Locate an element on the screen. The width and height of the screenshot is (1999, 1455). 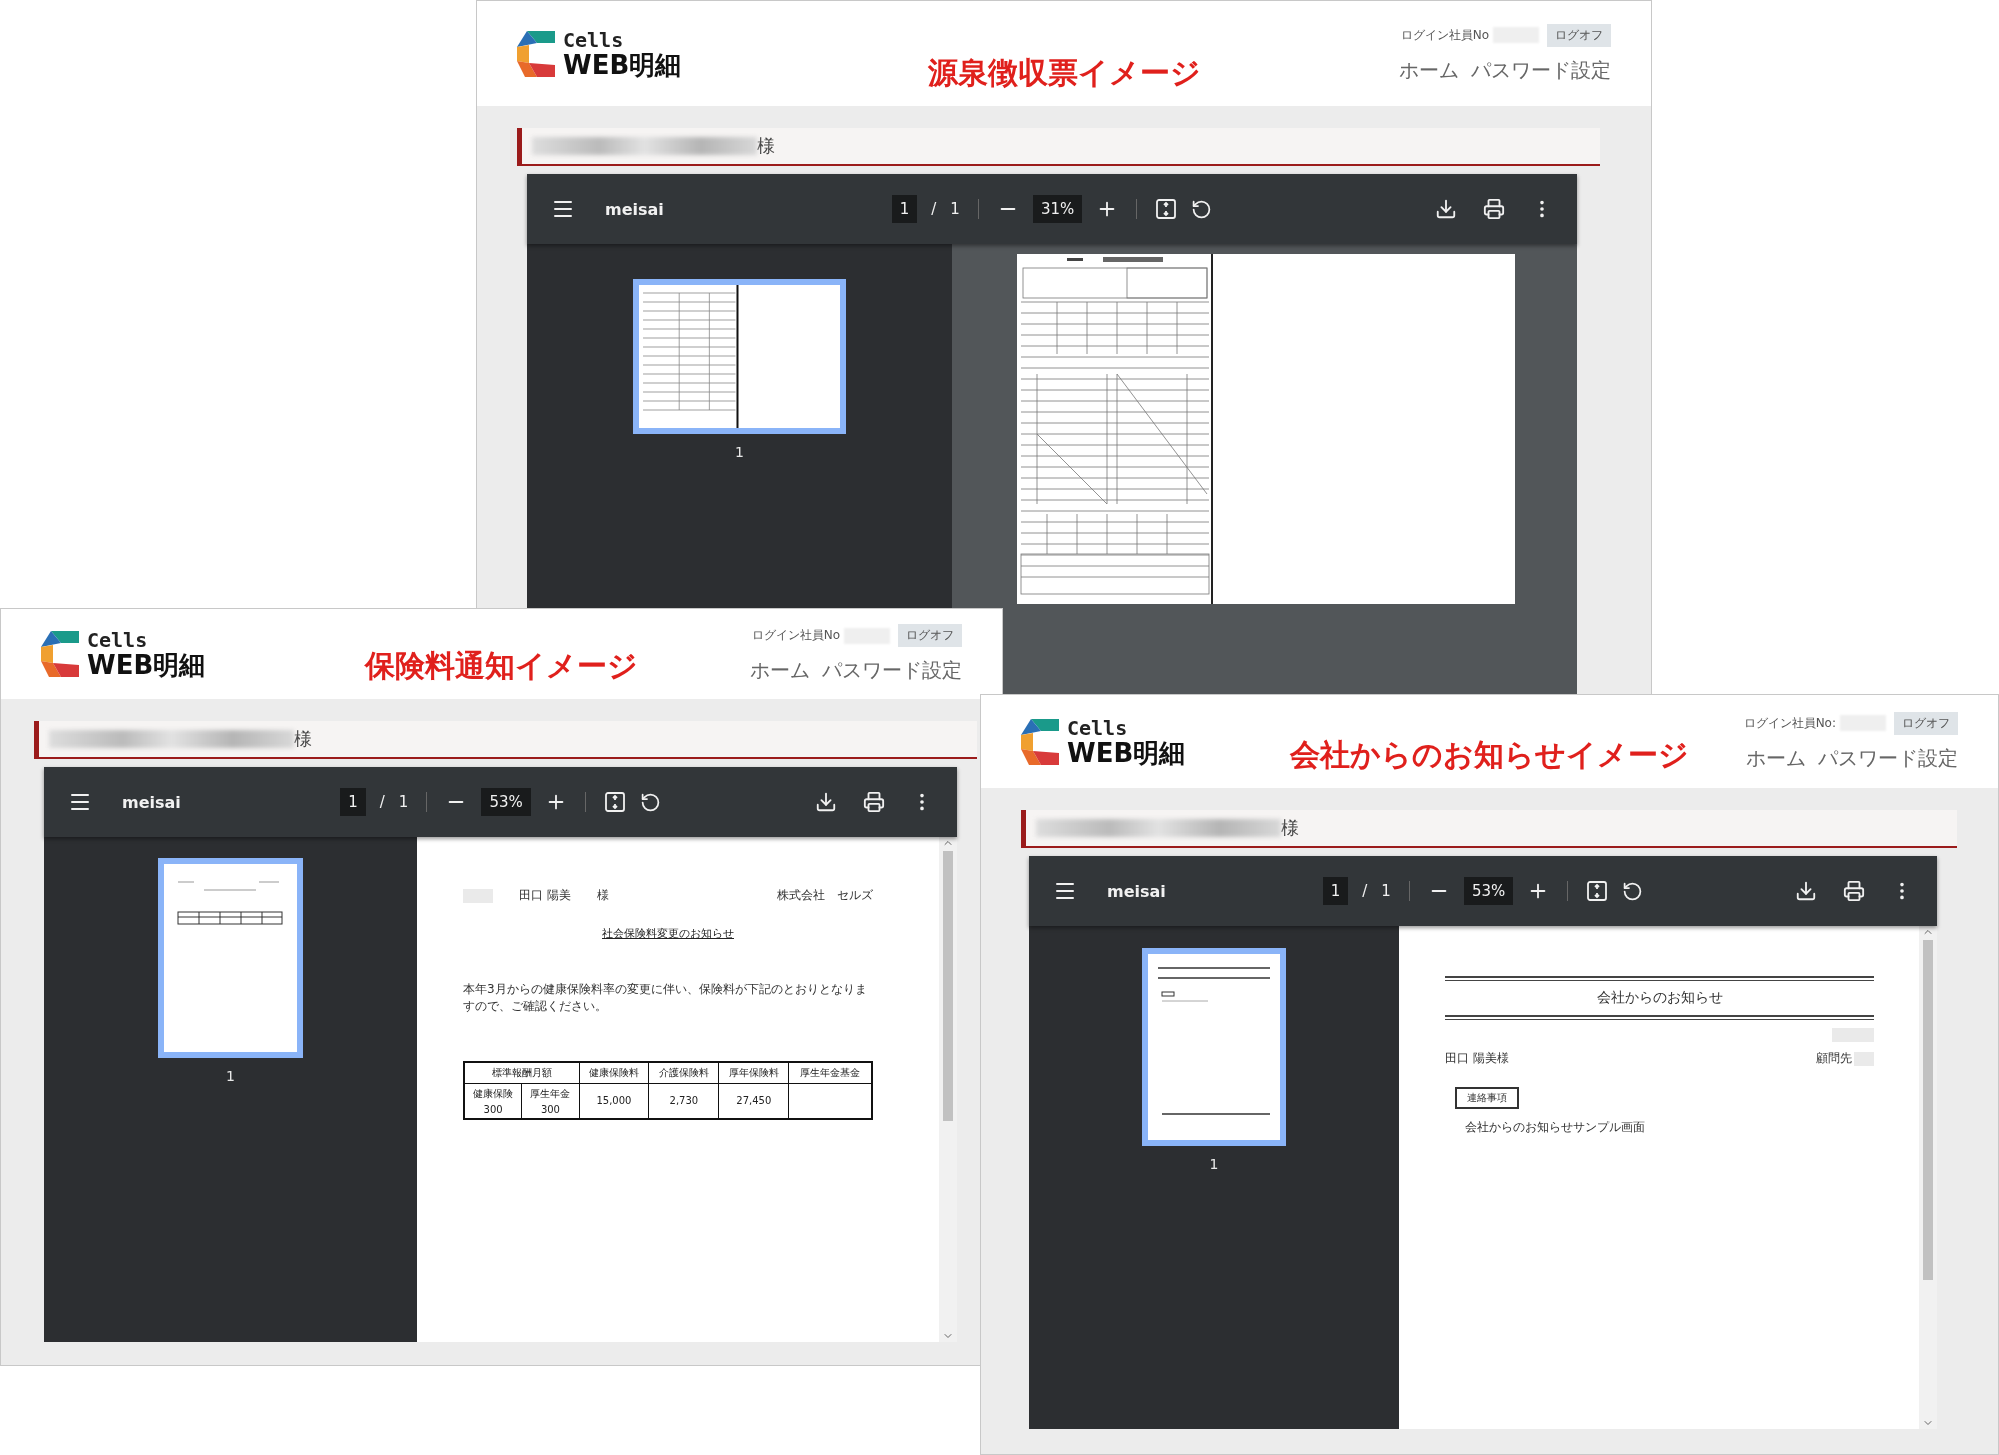
column-header: 標準報酬月額 is located at coordinates (521, 1072).